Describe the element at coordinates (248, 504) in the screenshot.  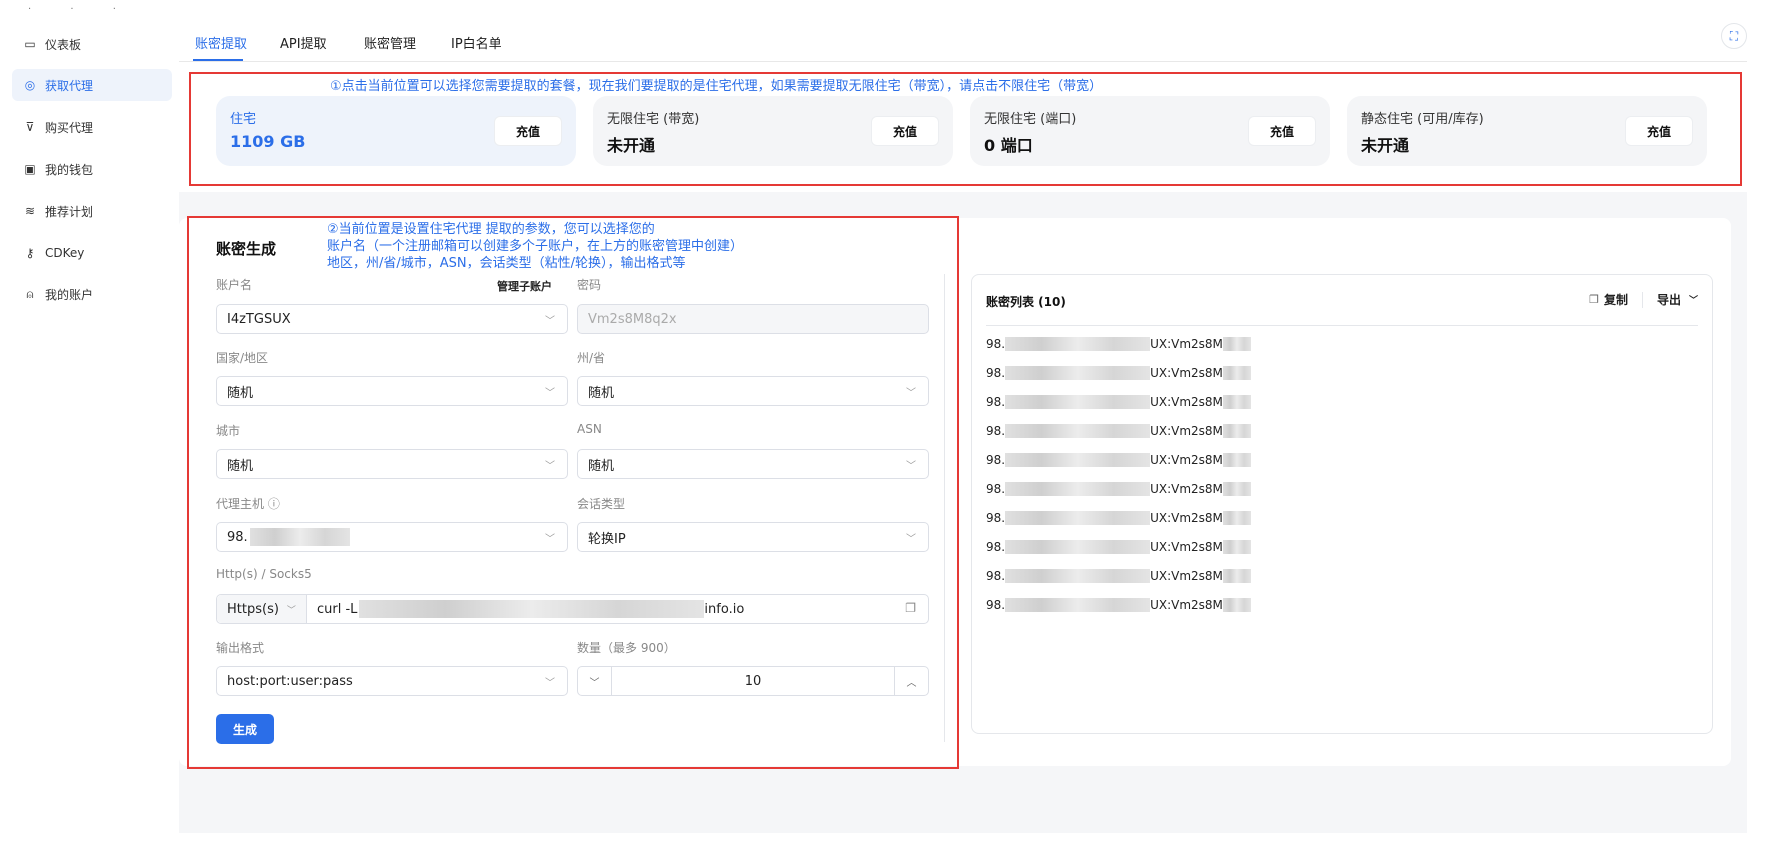
I see `proxy-host-label: 代理主机 ⓘ` at that location.